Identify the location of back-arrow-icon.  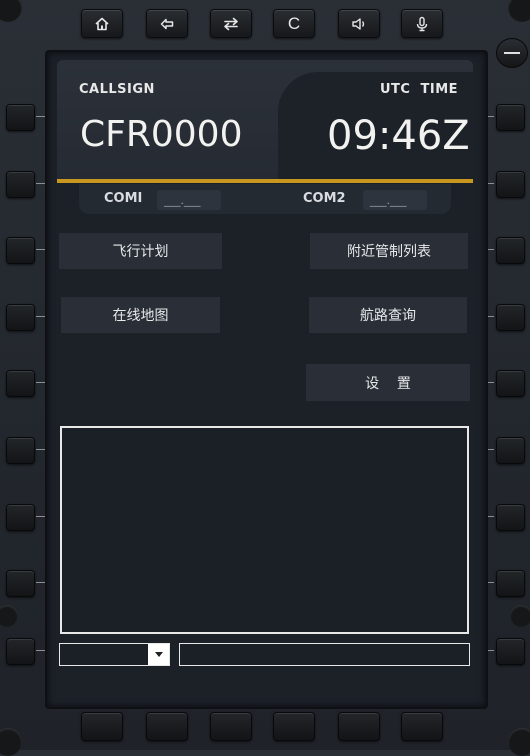
(167, 23).